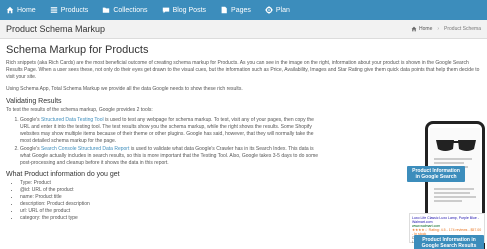 The image size is (487, 249). I want to click on file-icon, so click(224, 10).